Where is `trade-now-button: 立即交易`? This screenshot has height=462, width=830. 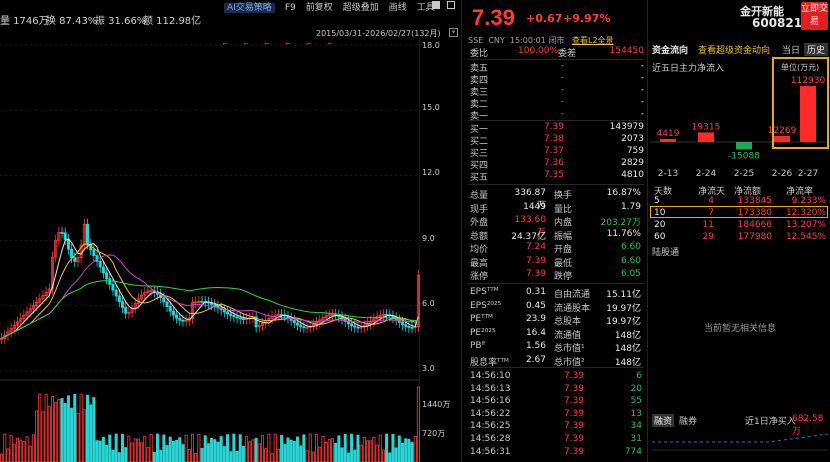 trade-now-button: 立即交易 is located at coordinates (814, 16).